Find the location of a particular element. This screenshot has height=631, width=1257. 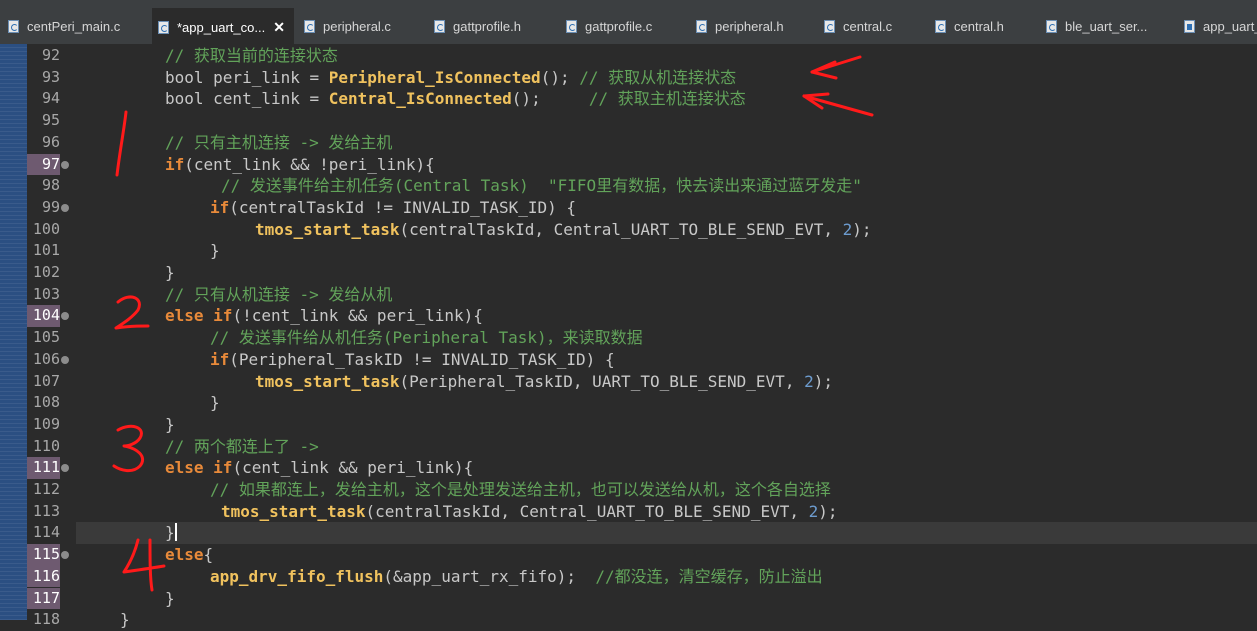

code-line: 102 } is located at coordinates (628, 273).